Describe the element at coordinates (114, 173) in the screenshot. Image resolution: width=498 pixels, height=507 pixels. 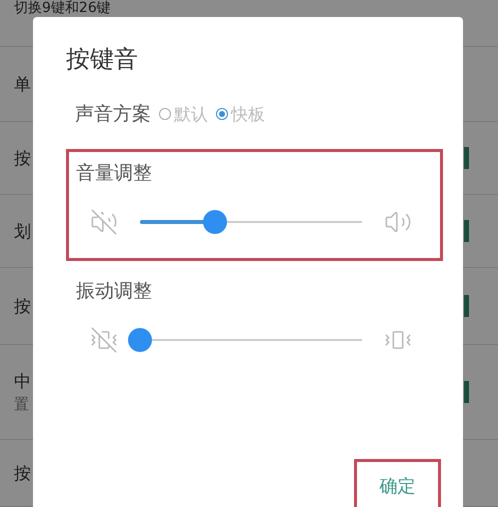
I see `section-title: 音量调整` at that location.